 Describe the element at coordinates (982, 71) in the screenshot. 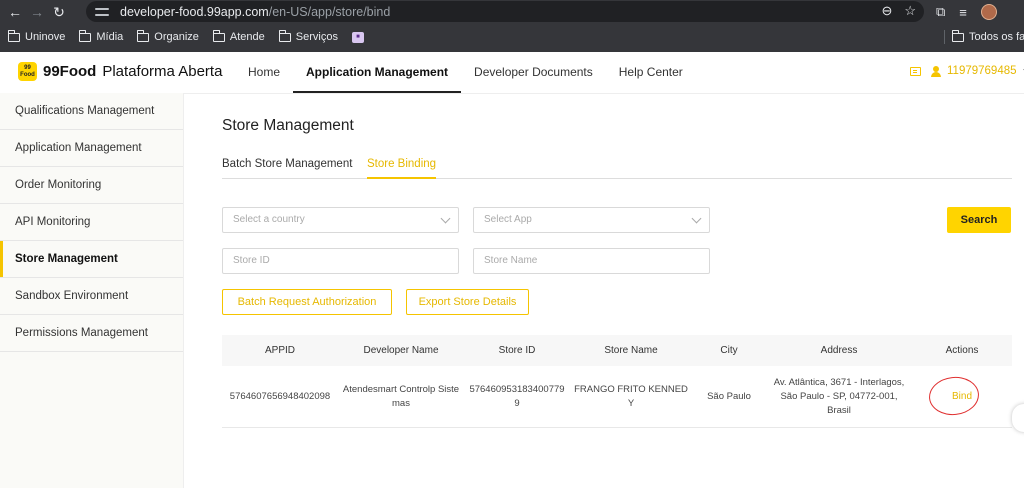

I see `user-phone: 11979769485` at that location.